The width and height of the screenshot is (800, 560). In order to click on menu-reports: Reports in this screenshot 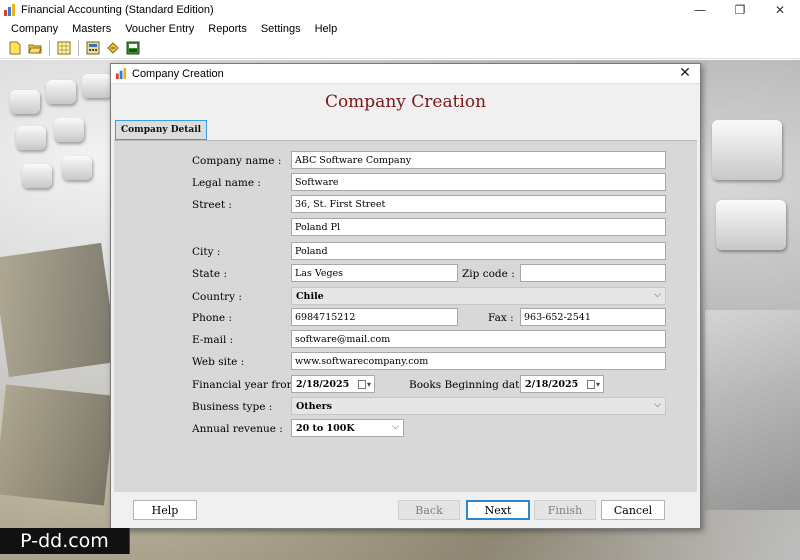, I will do `click(227, 29)`.